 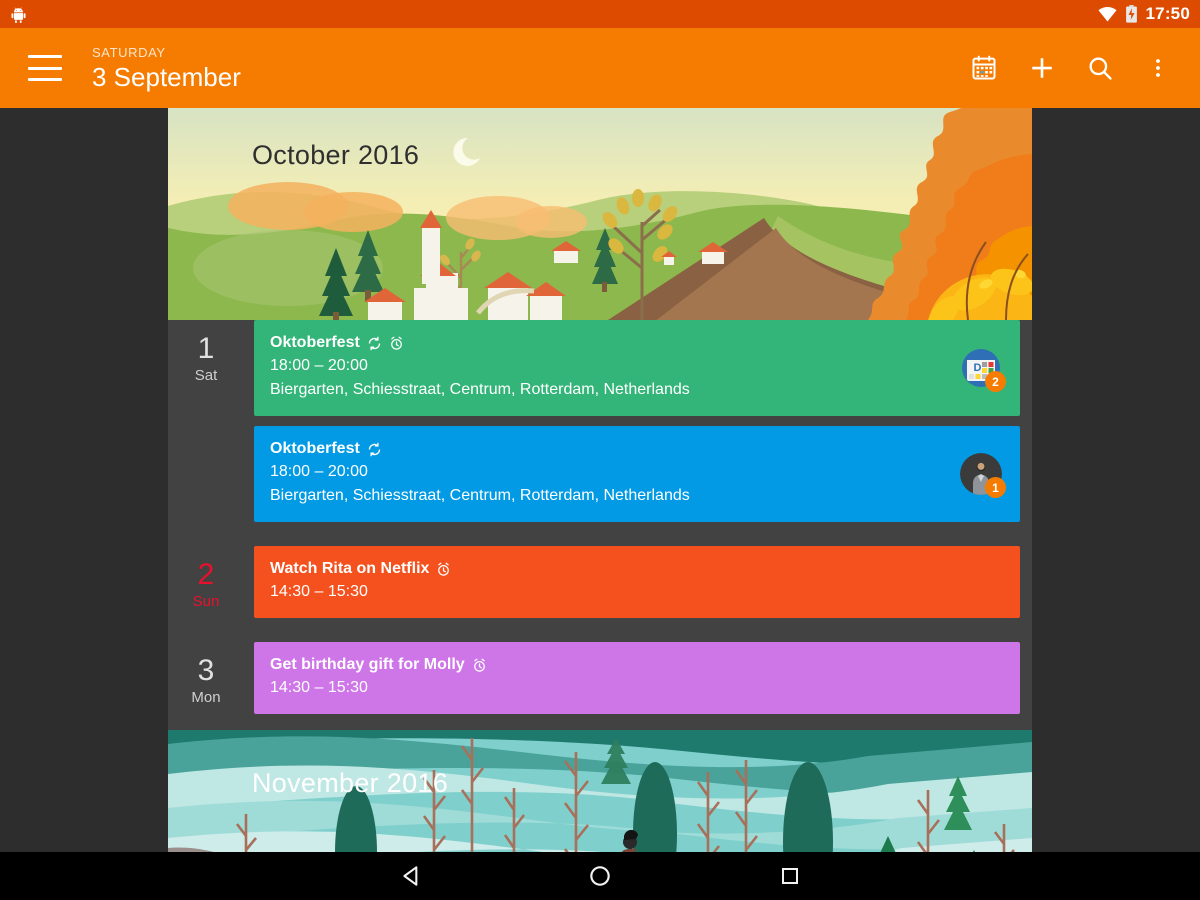 I want to click on nav-home-button, so click(x=600, y=876).